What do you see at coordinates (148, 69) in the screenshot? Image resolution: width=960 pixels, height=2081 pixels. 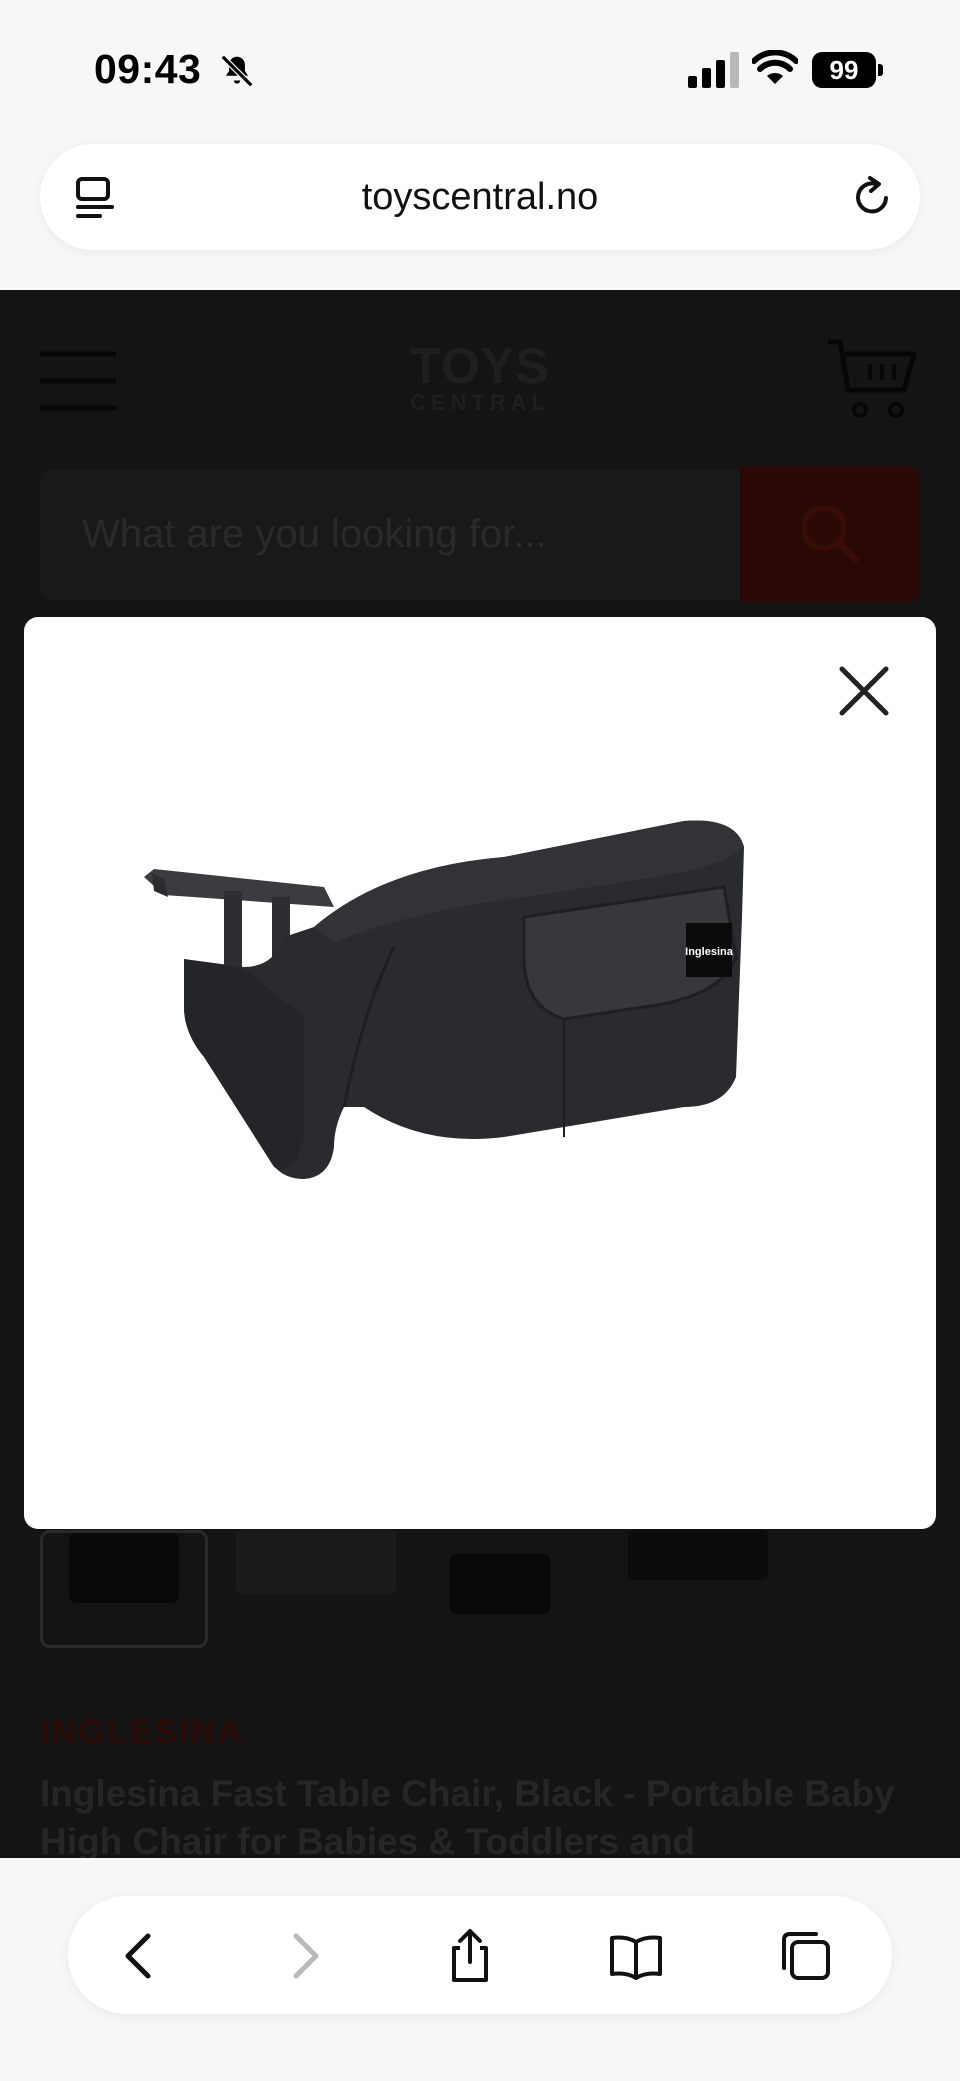 I see `status-time: 09:43` at bounding box center [148, 69].